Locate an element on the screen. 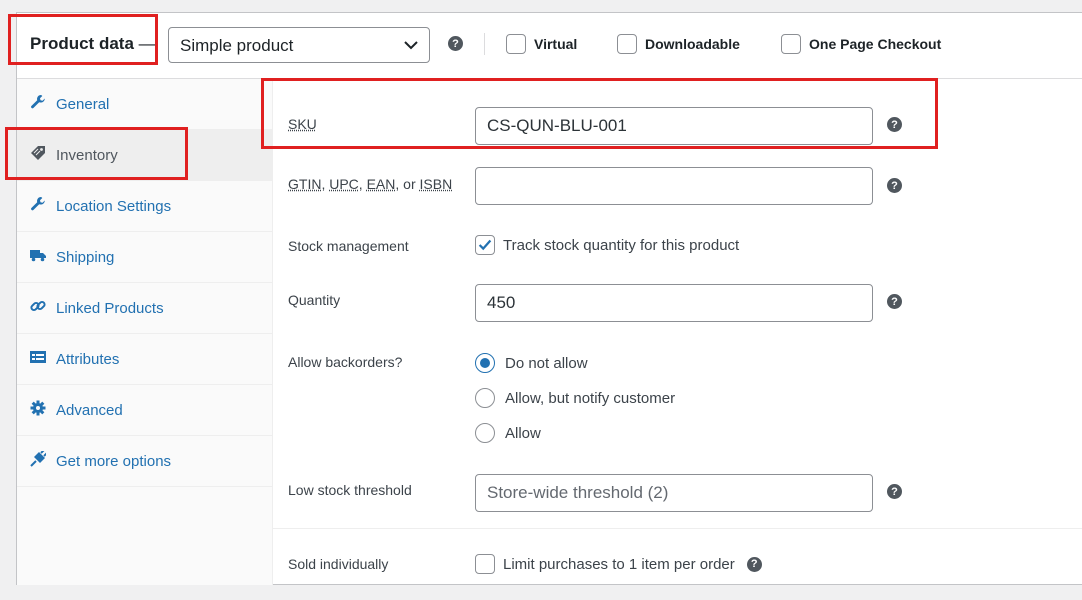 This screenshot has height=600, width=1082. low-stock-input is located at coordinates (674, 493).